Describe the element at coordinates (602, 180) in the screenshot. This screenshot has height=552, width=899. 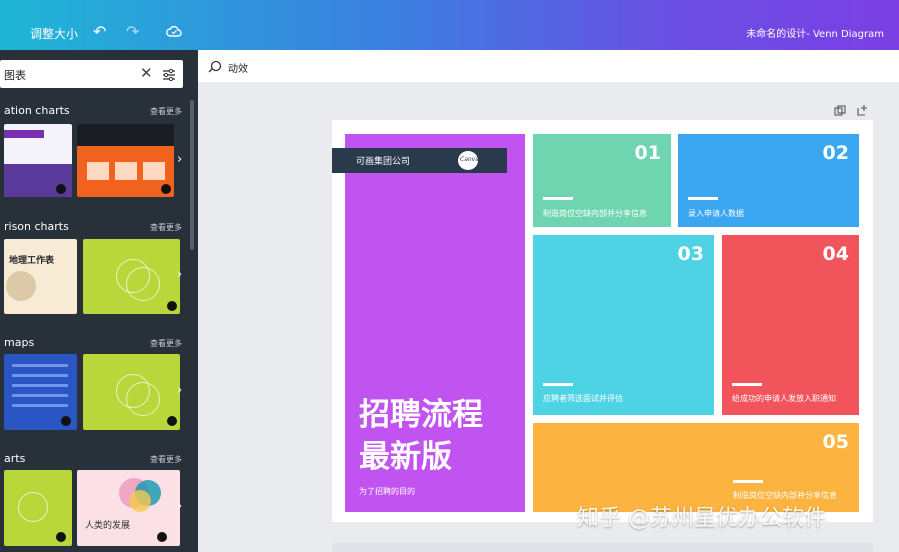
I see `step-tile-01: 01 制造岗位空缺内部并分享信息` at that location.